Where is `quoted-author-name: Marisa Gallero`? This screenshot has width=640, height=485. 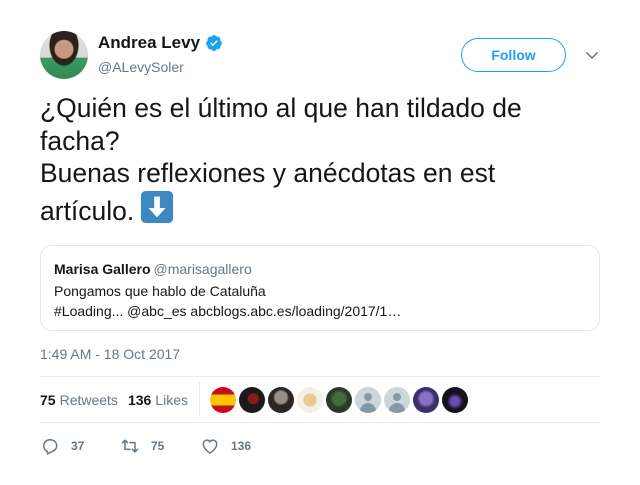 quoted-author-name: Marisa Gallero is located at coordinates (102, 269).